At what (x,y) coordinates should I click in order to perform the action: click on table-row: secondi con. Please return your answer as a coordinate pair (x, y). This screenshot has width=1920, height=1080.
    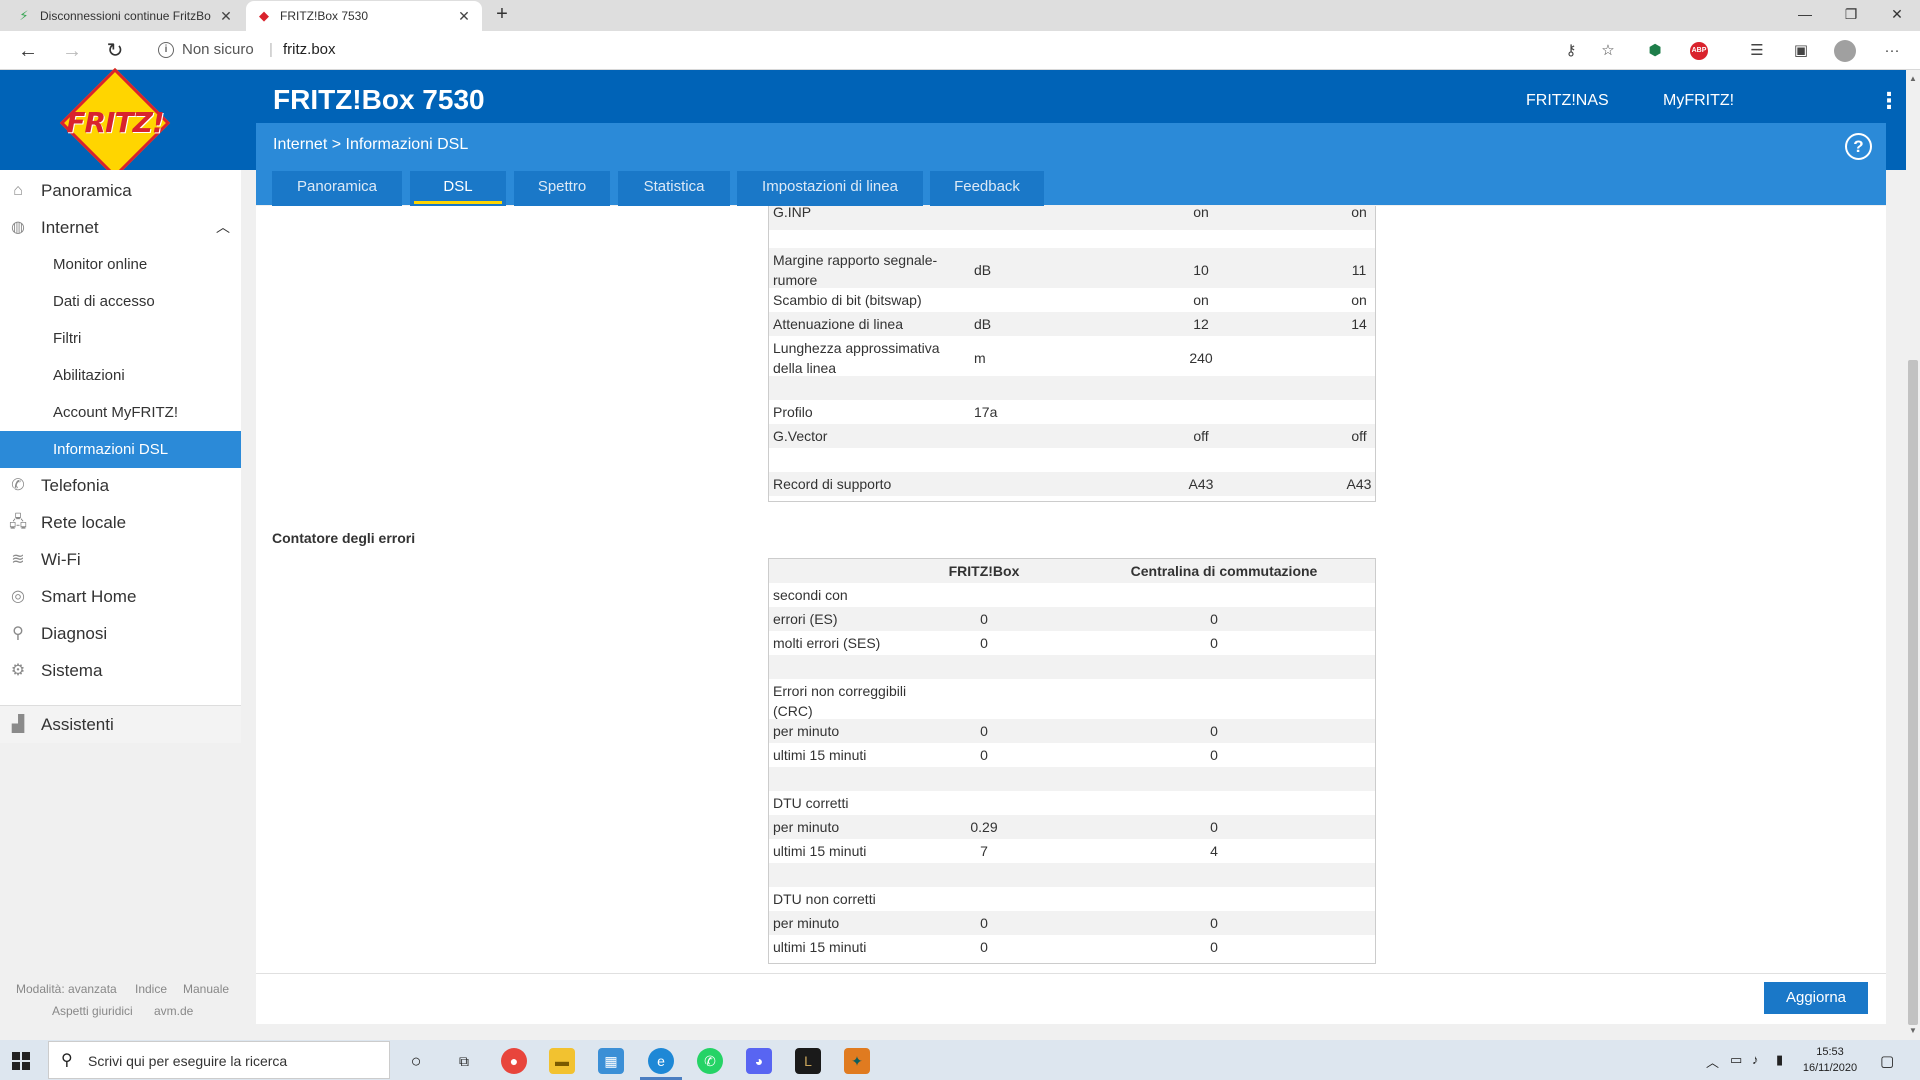
    Looking at the image, I should click on (810, 595).